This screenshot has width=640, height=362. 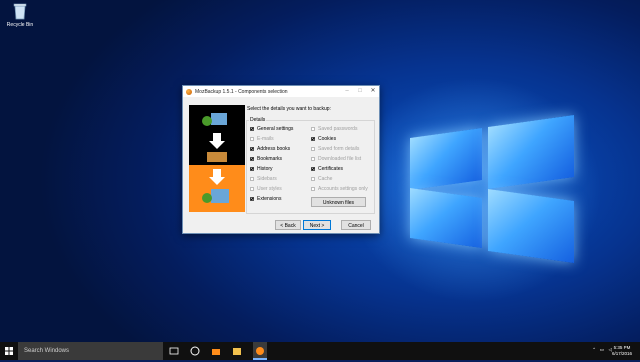 I want to click on checkbox-label: E-mails, so click(x=265, y=139).